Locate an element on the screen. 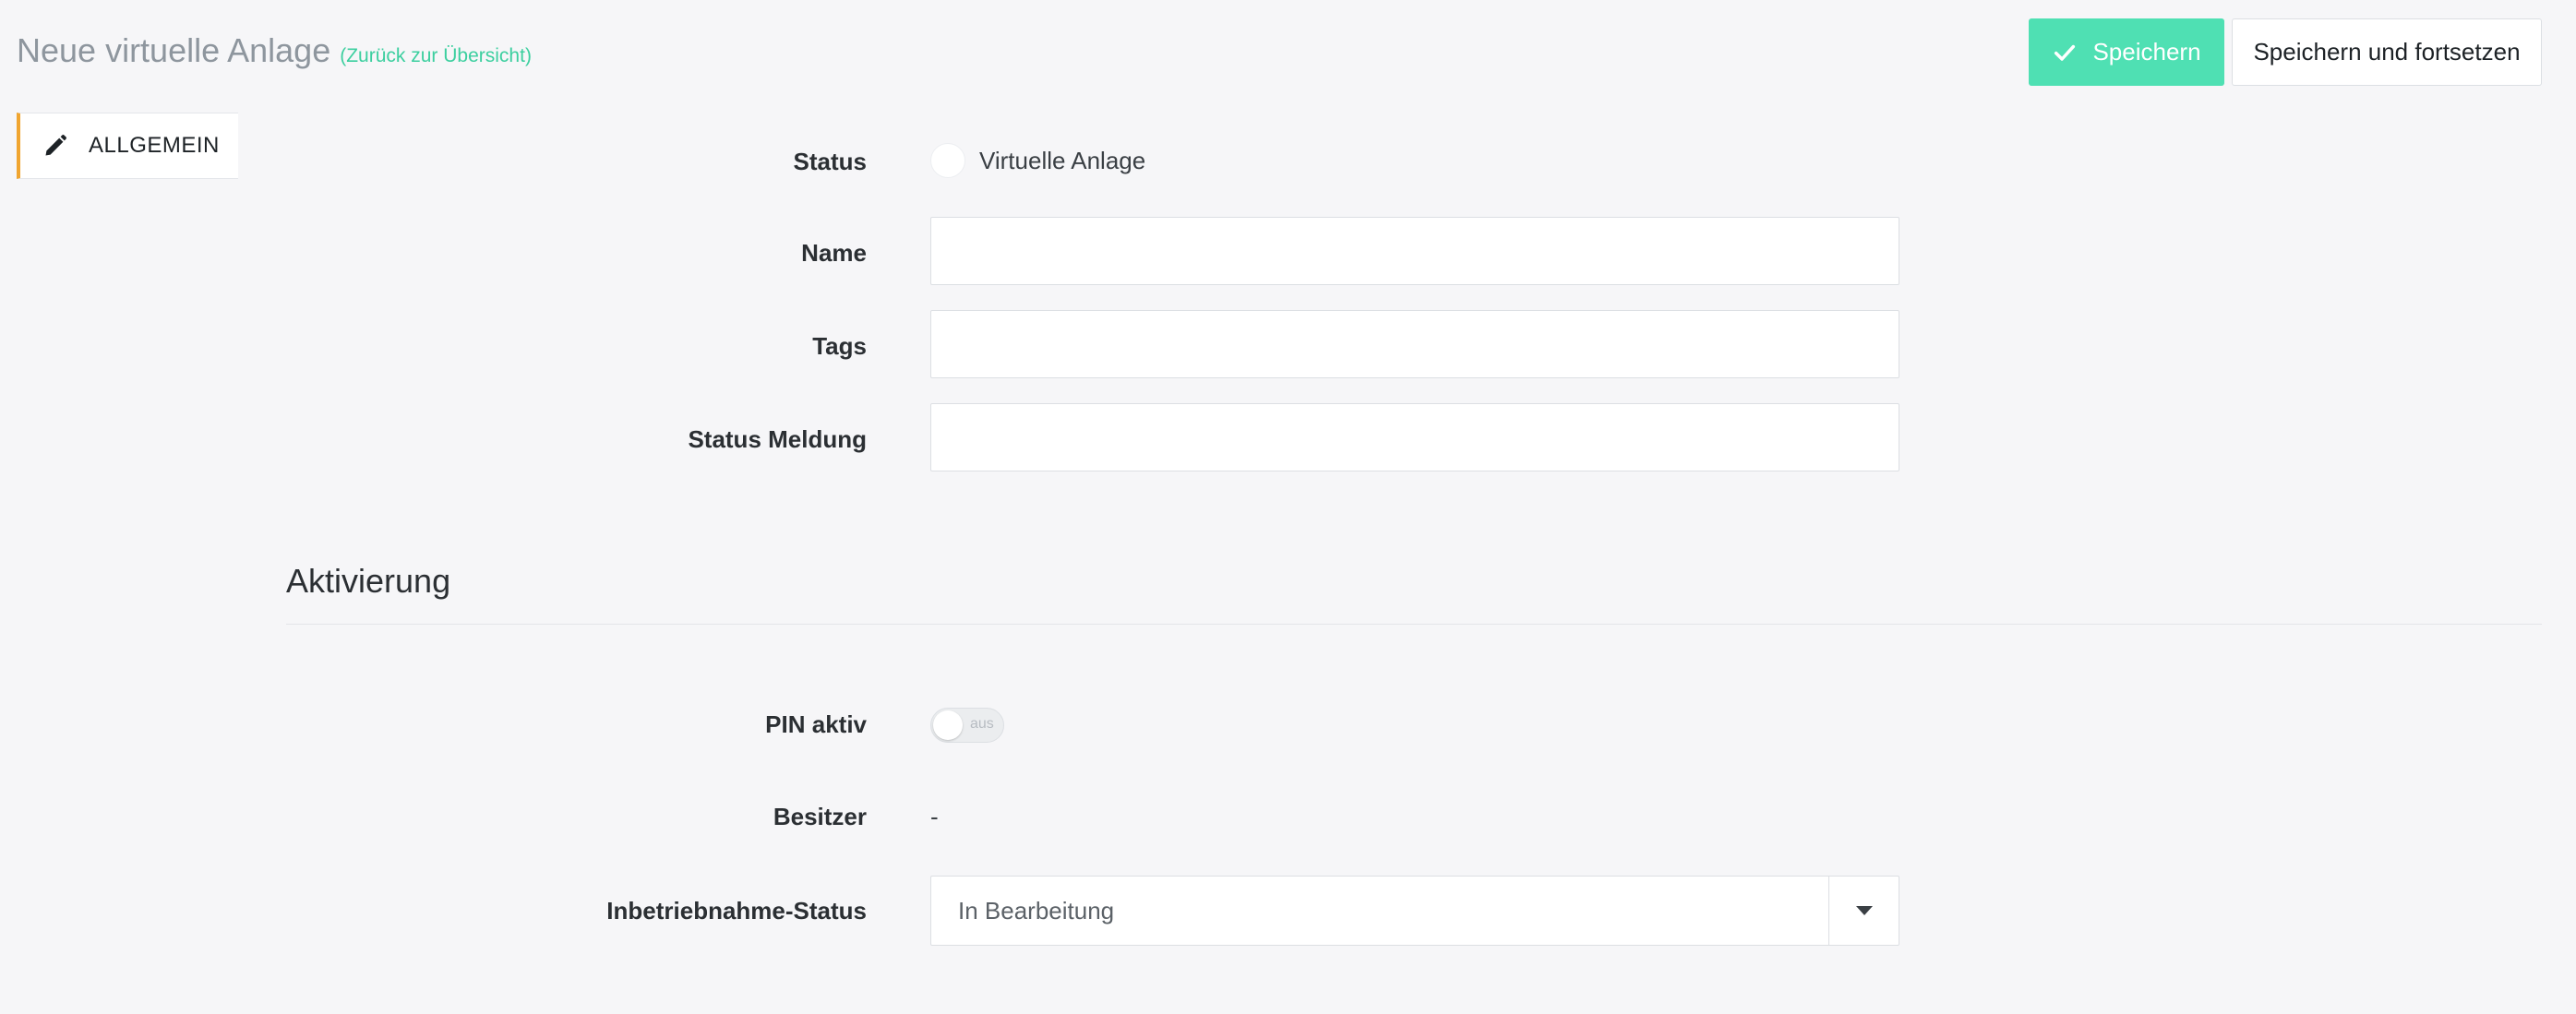  toggle-state-text: aus is located at coordinates (982, 724).